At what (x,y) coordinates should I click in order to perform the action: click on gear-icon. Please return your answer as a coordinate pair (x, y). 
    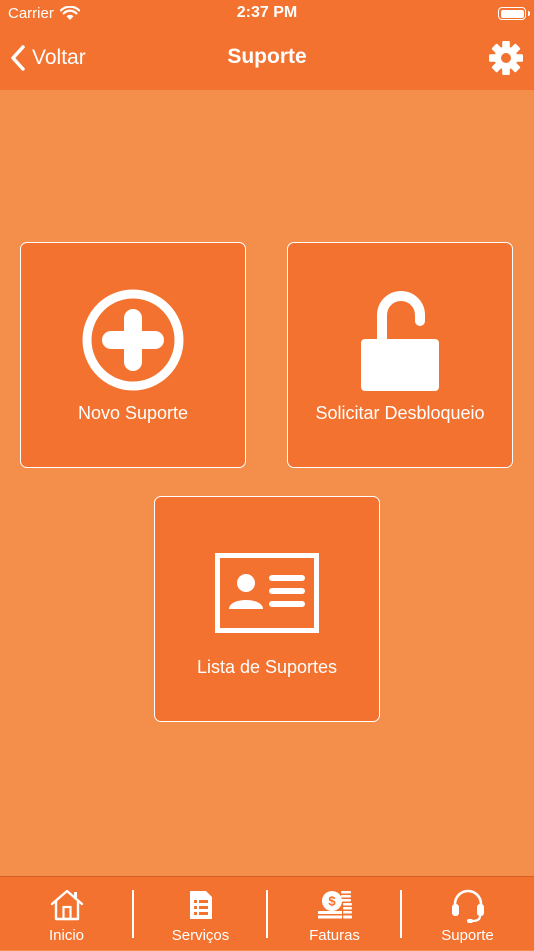
    Looking at the image, I should click on (506, 58).